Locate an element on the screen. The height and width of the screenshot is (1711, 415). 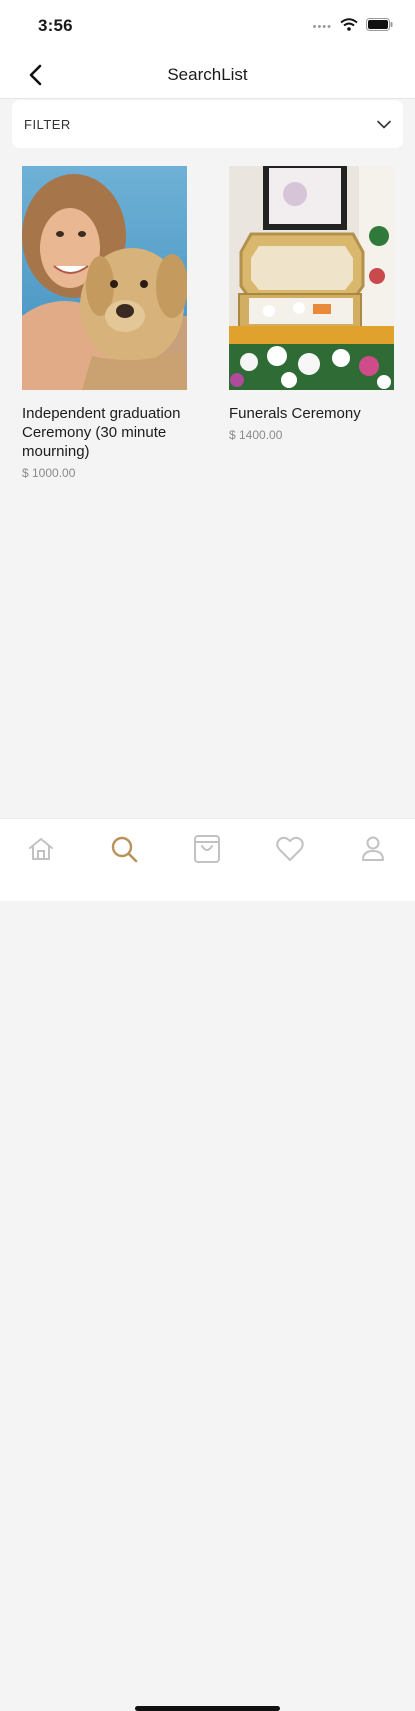
home-indicator is located at coordinates (207, 1708).